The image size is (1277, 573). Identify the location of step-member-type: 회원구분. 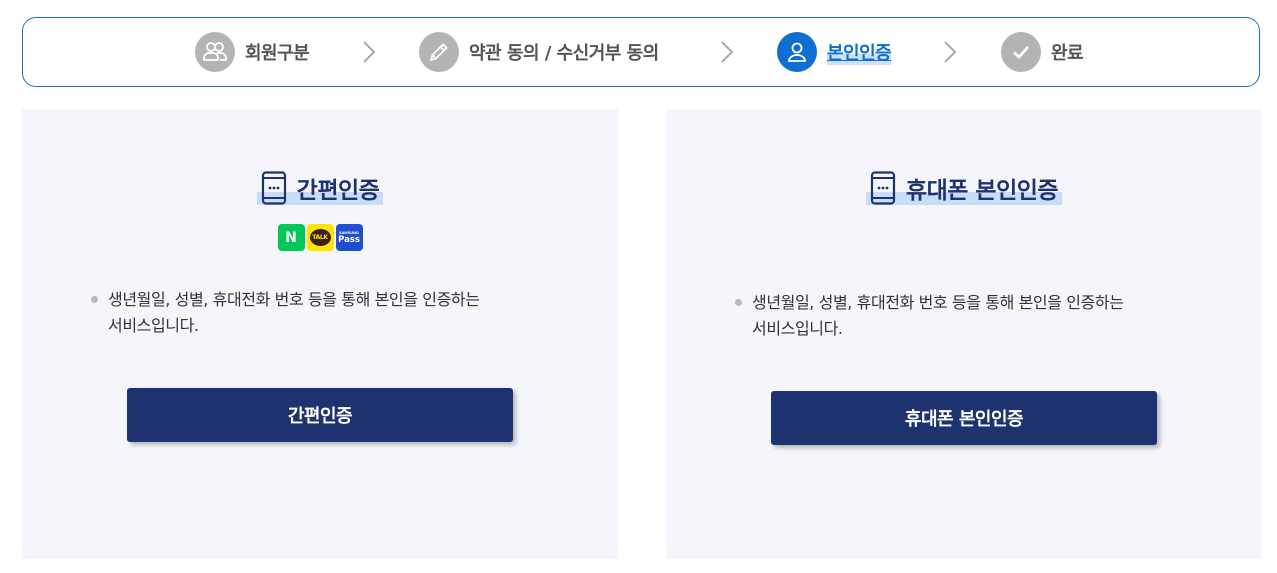
(252, 52).